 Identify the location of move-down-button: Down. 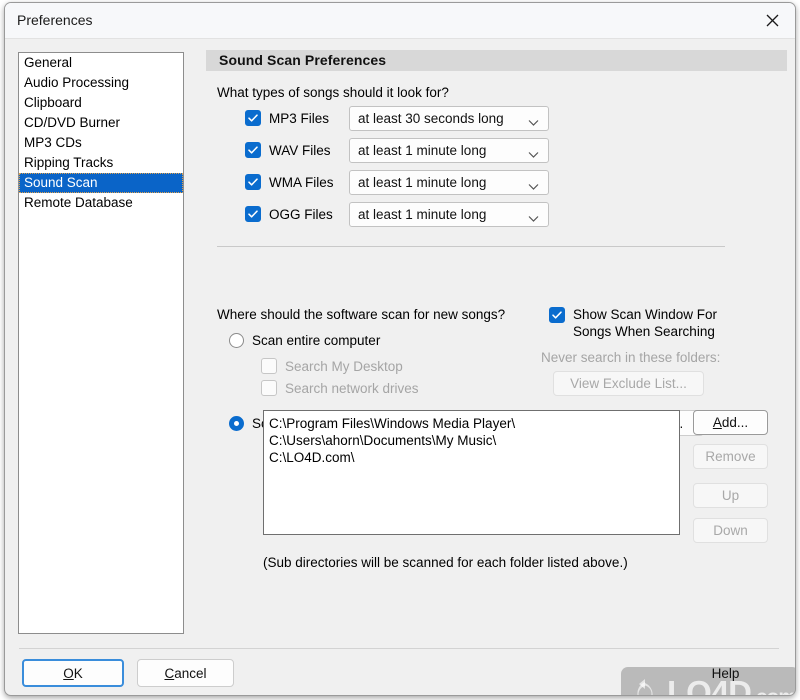
(730, 530).